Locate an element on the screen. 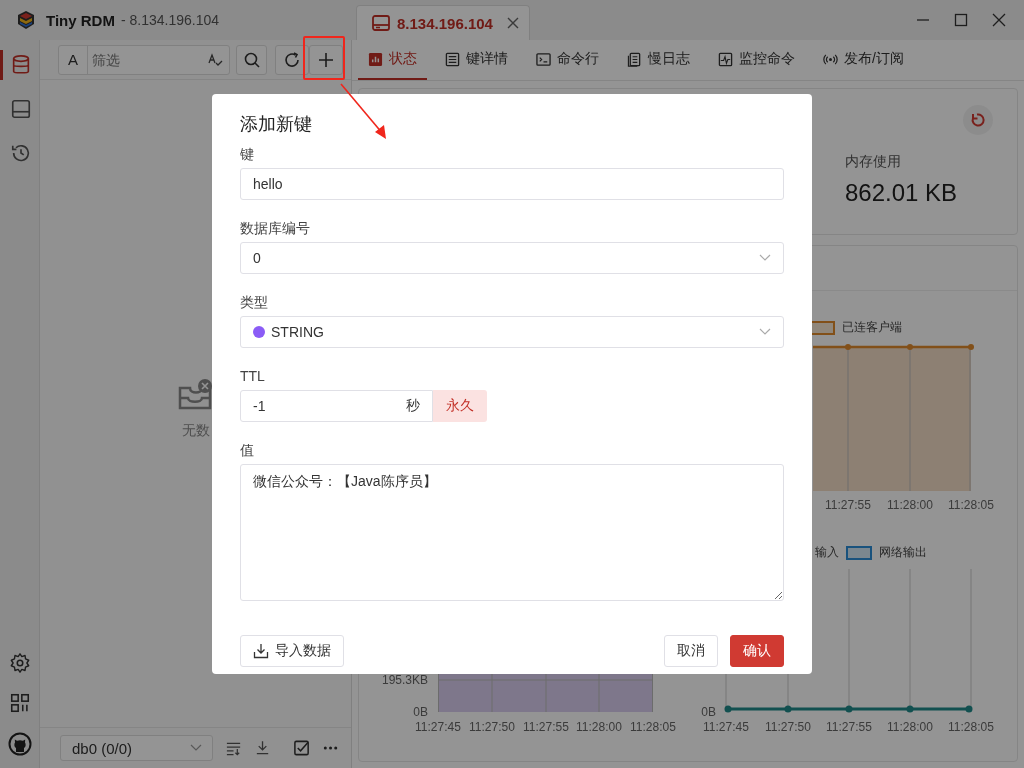 This screenshot has height=768, width=1024. tab: 键详情 is located at coordinates (476, 60).